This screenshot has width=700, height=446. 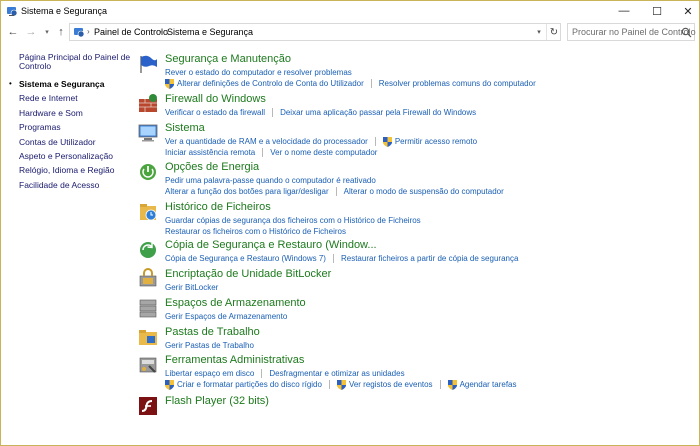 I want to click on flash-player-icon, so click(x=148, y=406).